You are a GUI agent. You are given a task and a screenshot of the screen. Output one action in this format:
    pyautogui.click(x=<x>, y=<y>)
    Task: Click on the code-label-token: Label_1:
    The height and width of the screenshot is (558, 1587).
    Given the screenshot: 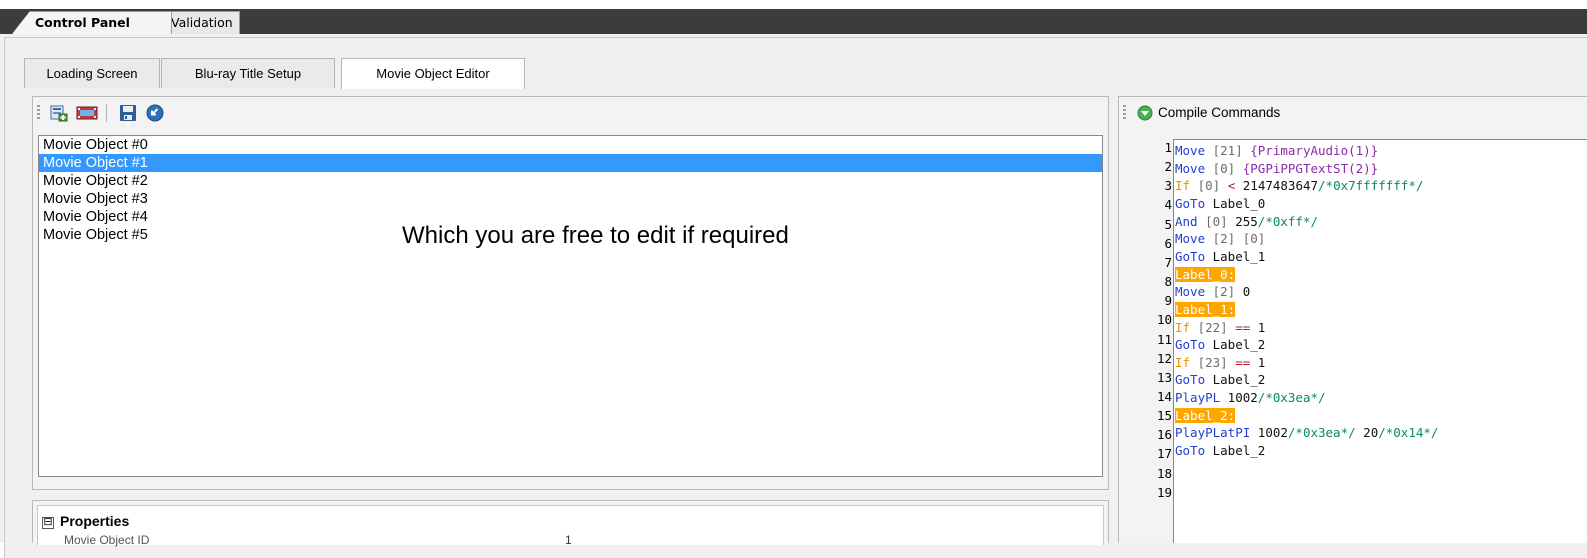 What is the action you would take?
    pyautogui.click(x=1205, y=309)
    